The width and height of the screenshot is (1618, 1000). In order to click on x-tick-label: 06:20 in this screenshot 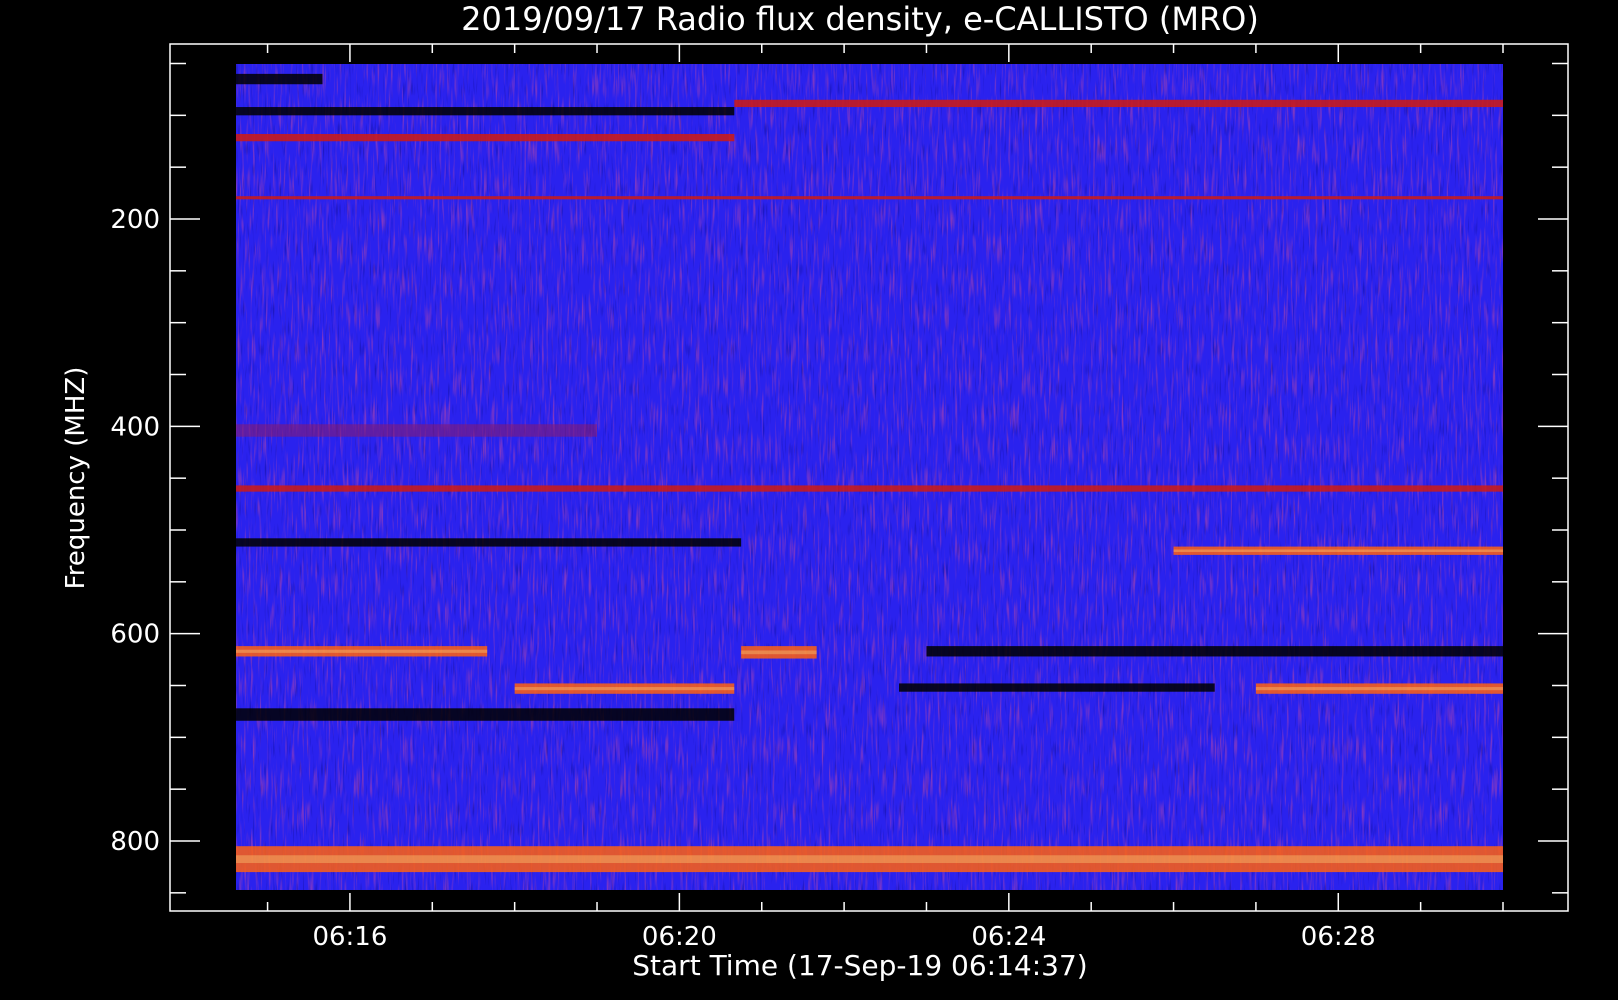, I will do `click(679, 937)`.